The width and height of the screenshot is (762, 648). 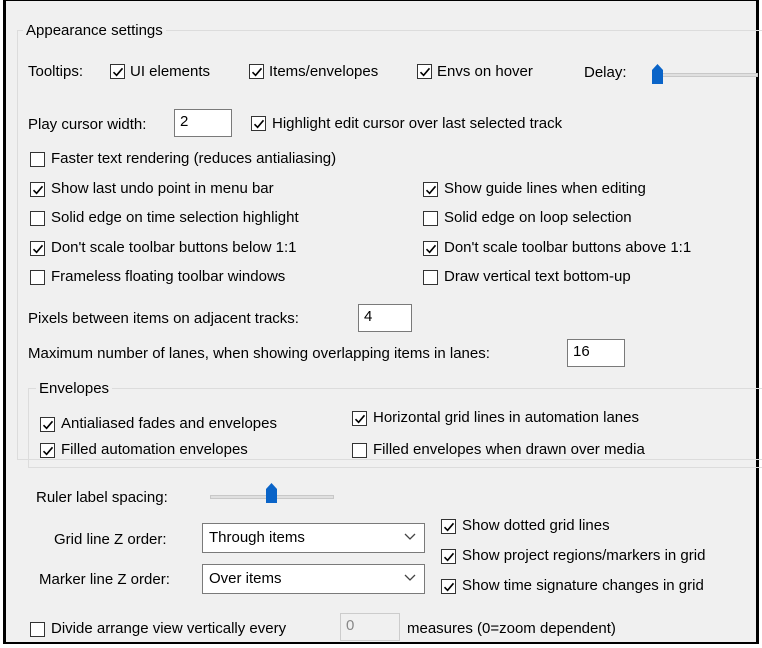 I want to click on tooltips-envs-checkbox, so click(x=424, y=71).